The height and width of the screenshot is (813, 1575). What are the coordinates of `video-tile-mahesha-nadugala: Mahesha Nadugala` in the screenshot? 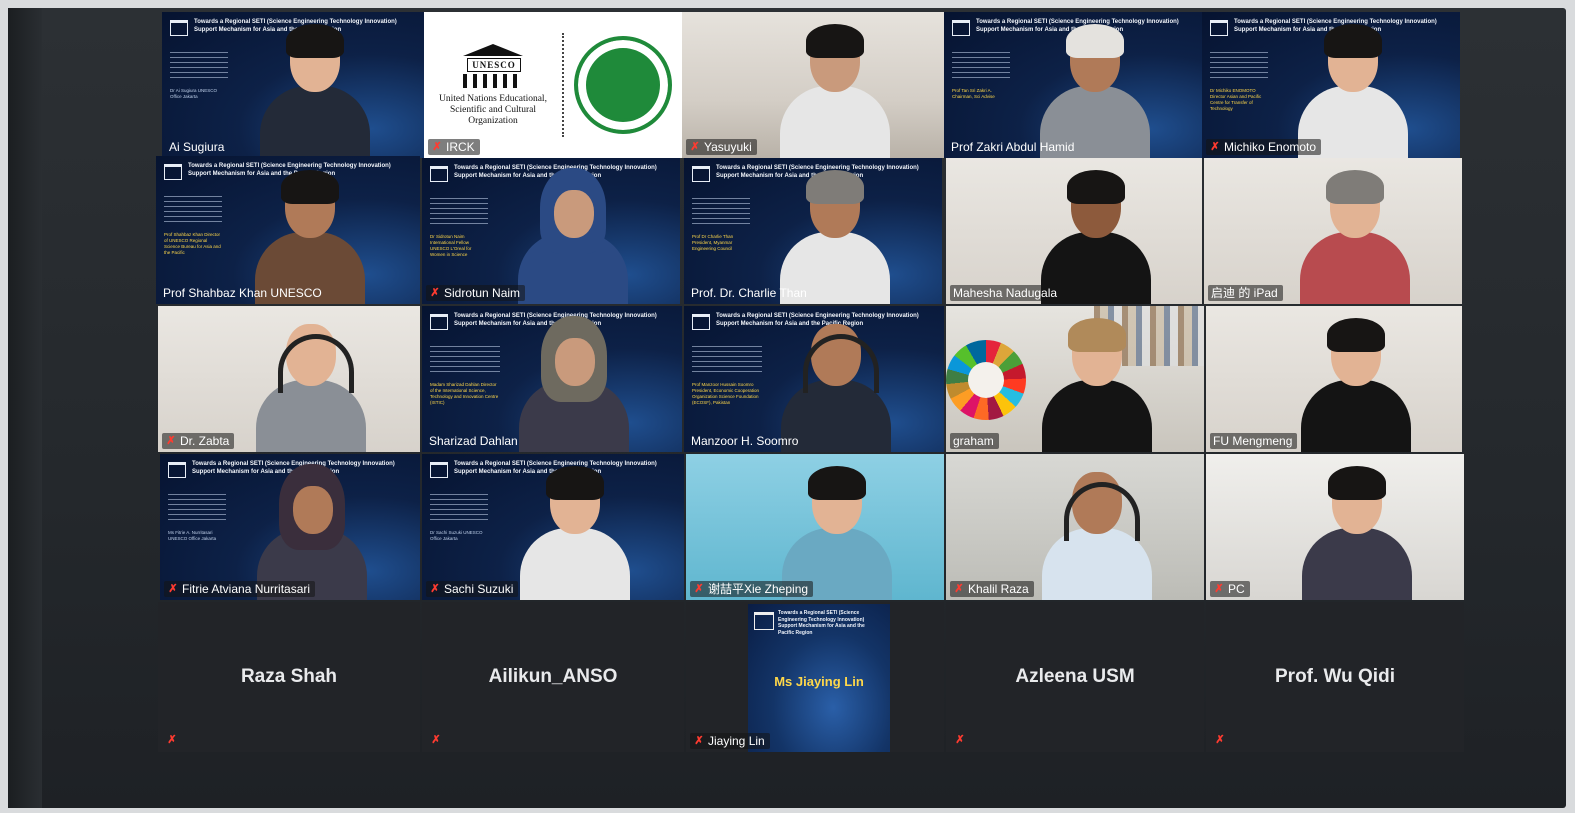 It's located at (1074, 231).